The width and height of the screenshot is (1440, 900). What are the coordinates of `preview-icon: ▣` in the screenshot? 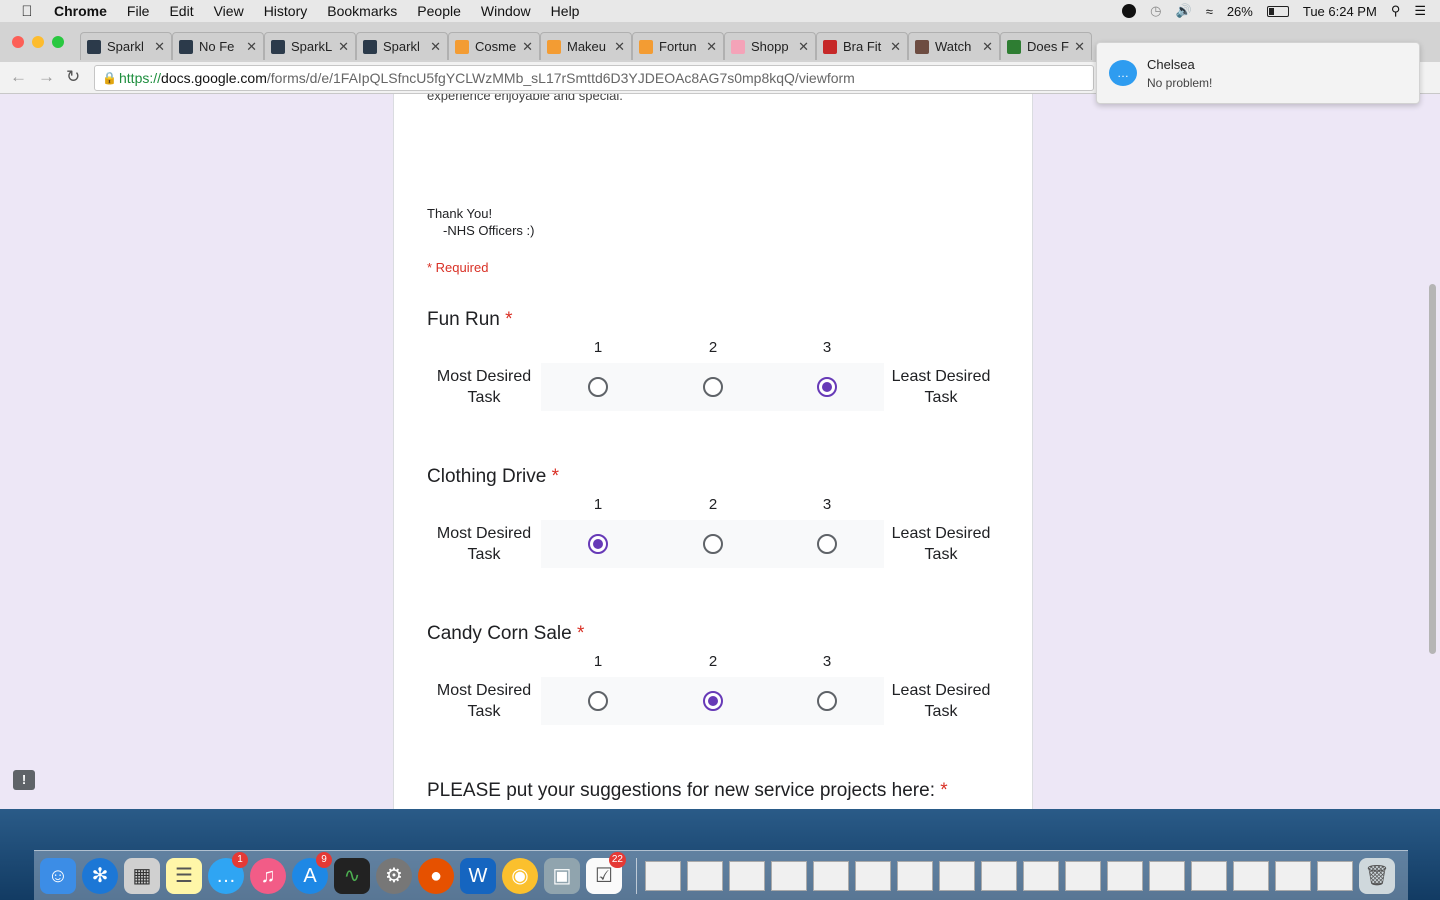 It's located at (562, 875).